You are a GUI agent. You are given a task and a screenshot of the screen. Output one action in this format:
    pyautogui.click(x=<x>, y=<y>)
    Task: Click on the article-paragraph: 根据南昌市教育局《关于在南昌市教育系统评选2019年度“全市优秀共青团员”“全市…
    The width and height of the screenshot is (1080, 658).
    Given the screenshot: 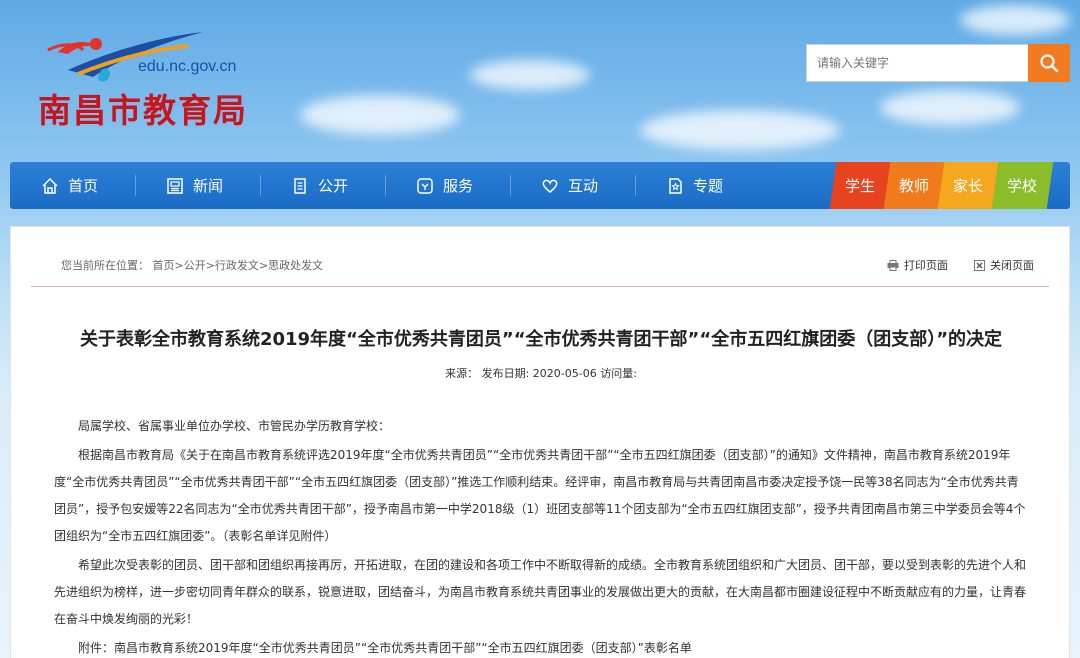 What is the action you would take?
    pyautogui.click(x=540, y=495)
    